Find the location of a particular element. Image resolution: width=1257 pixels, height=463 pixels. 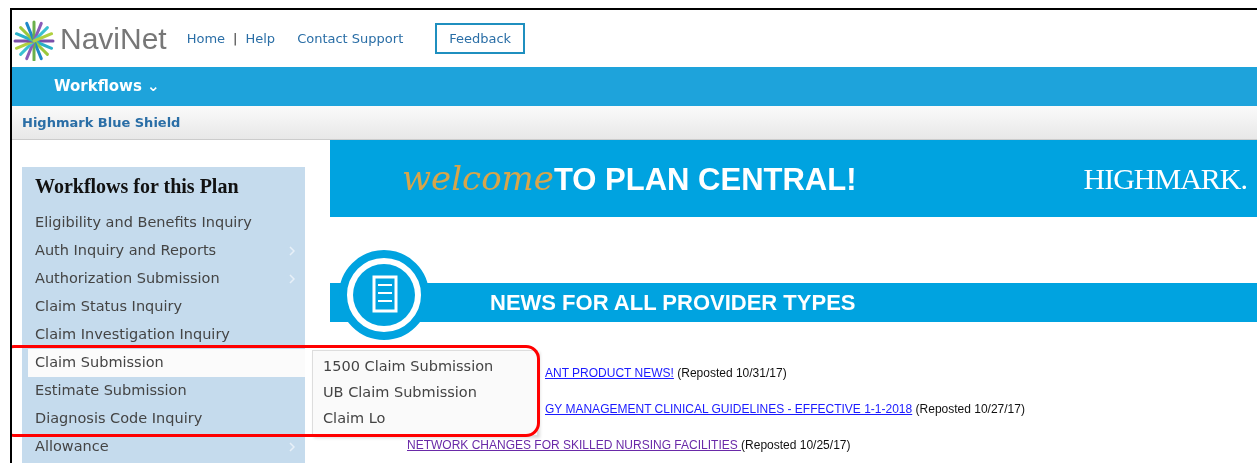

sidebar-item: Diagnosis Code Inquiry is located at coordinates (163, 419).